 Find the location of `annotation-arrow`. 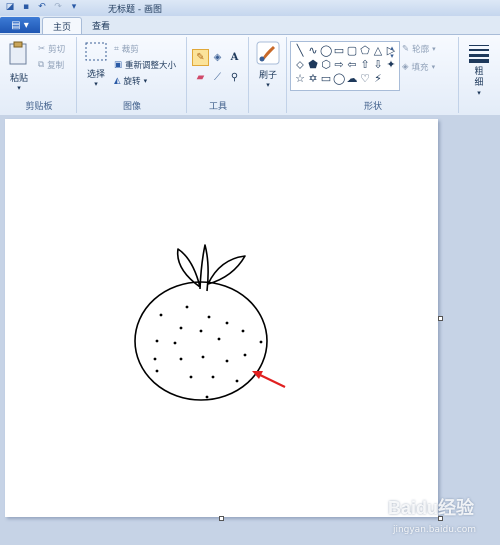

annotation-arrow is located at coordinates (269, 379).